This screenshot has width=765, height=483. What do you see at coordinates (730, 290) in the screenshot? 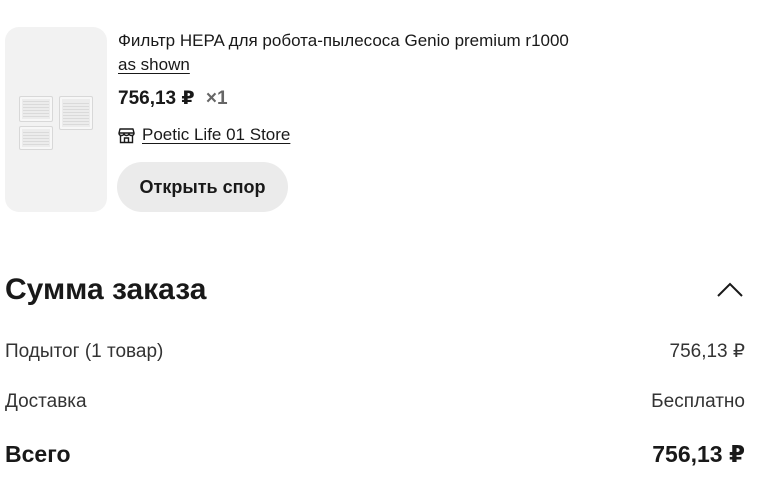
I see `chevron-up-icon` at bounding box center [730, 290].